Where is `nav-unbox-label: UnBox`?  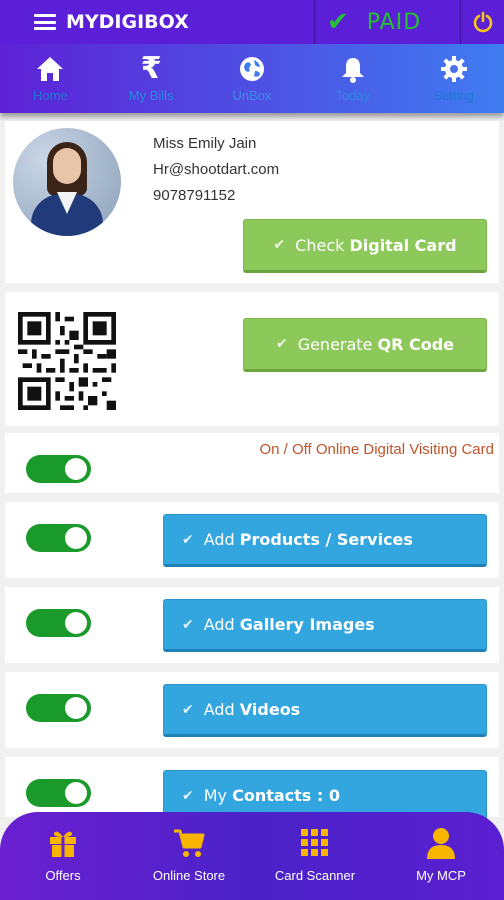 nav-unbox-label: UnBox is located at coordinates (252, 95).